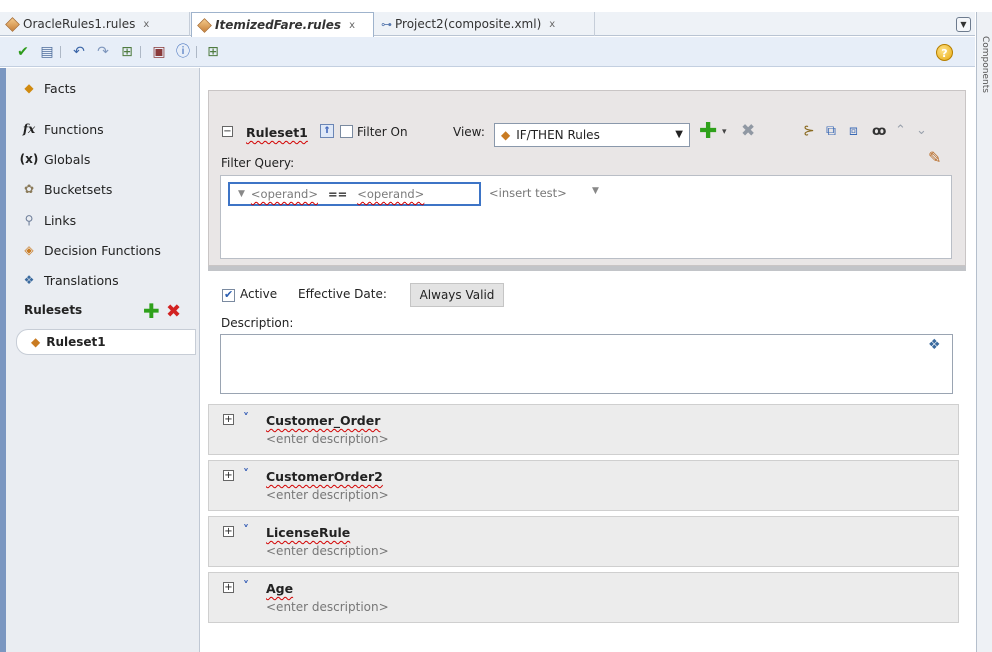 This screenshot has width=992, height=652. I want to click on rulesets-heading: Rulesets, so click(53, 310).